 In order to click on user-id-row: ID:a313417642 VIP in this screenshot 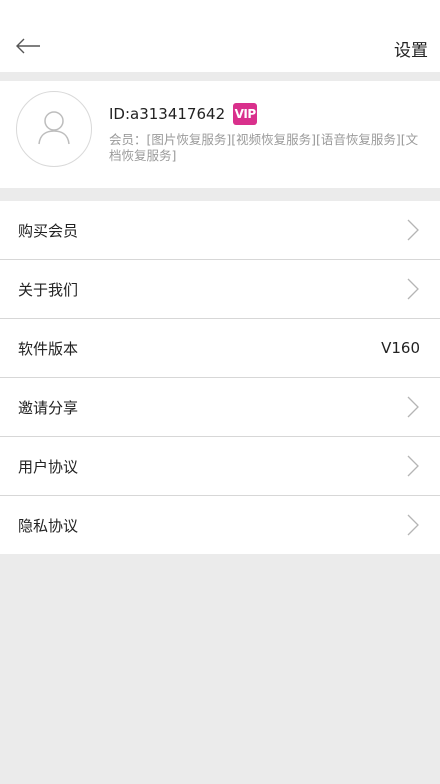, I will do `click(183, 114)`.